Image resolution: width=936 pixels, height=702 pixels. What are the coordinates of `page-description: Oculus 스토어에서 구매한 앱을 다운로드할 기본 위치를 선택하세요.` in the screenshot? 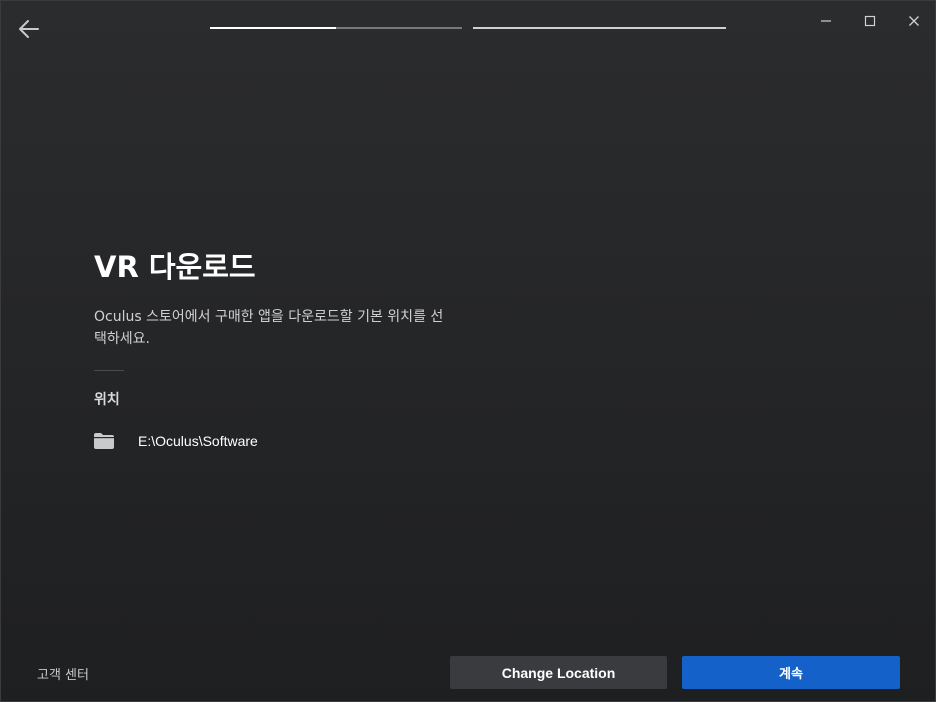 It's located at (269, 328).